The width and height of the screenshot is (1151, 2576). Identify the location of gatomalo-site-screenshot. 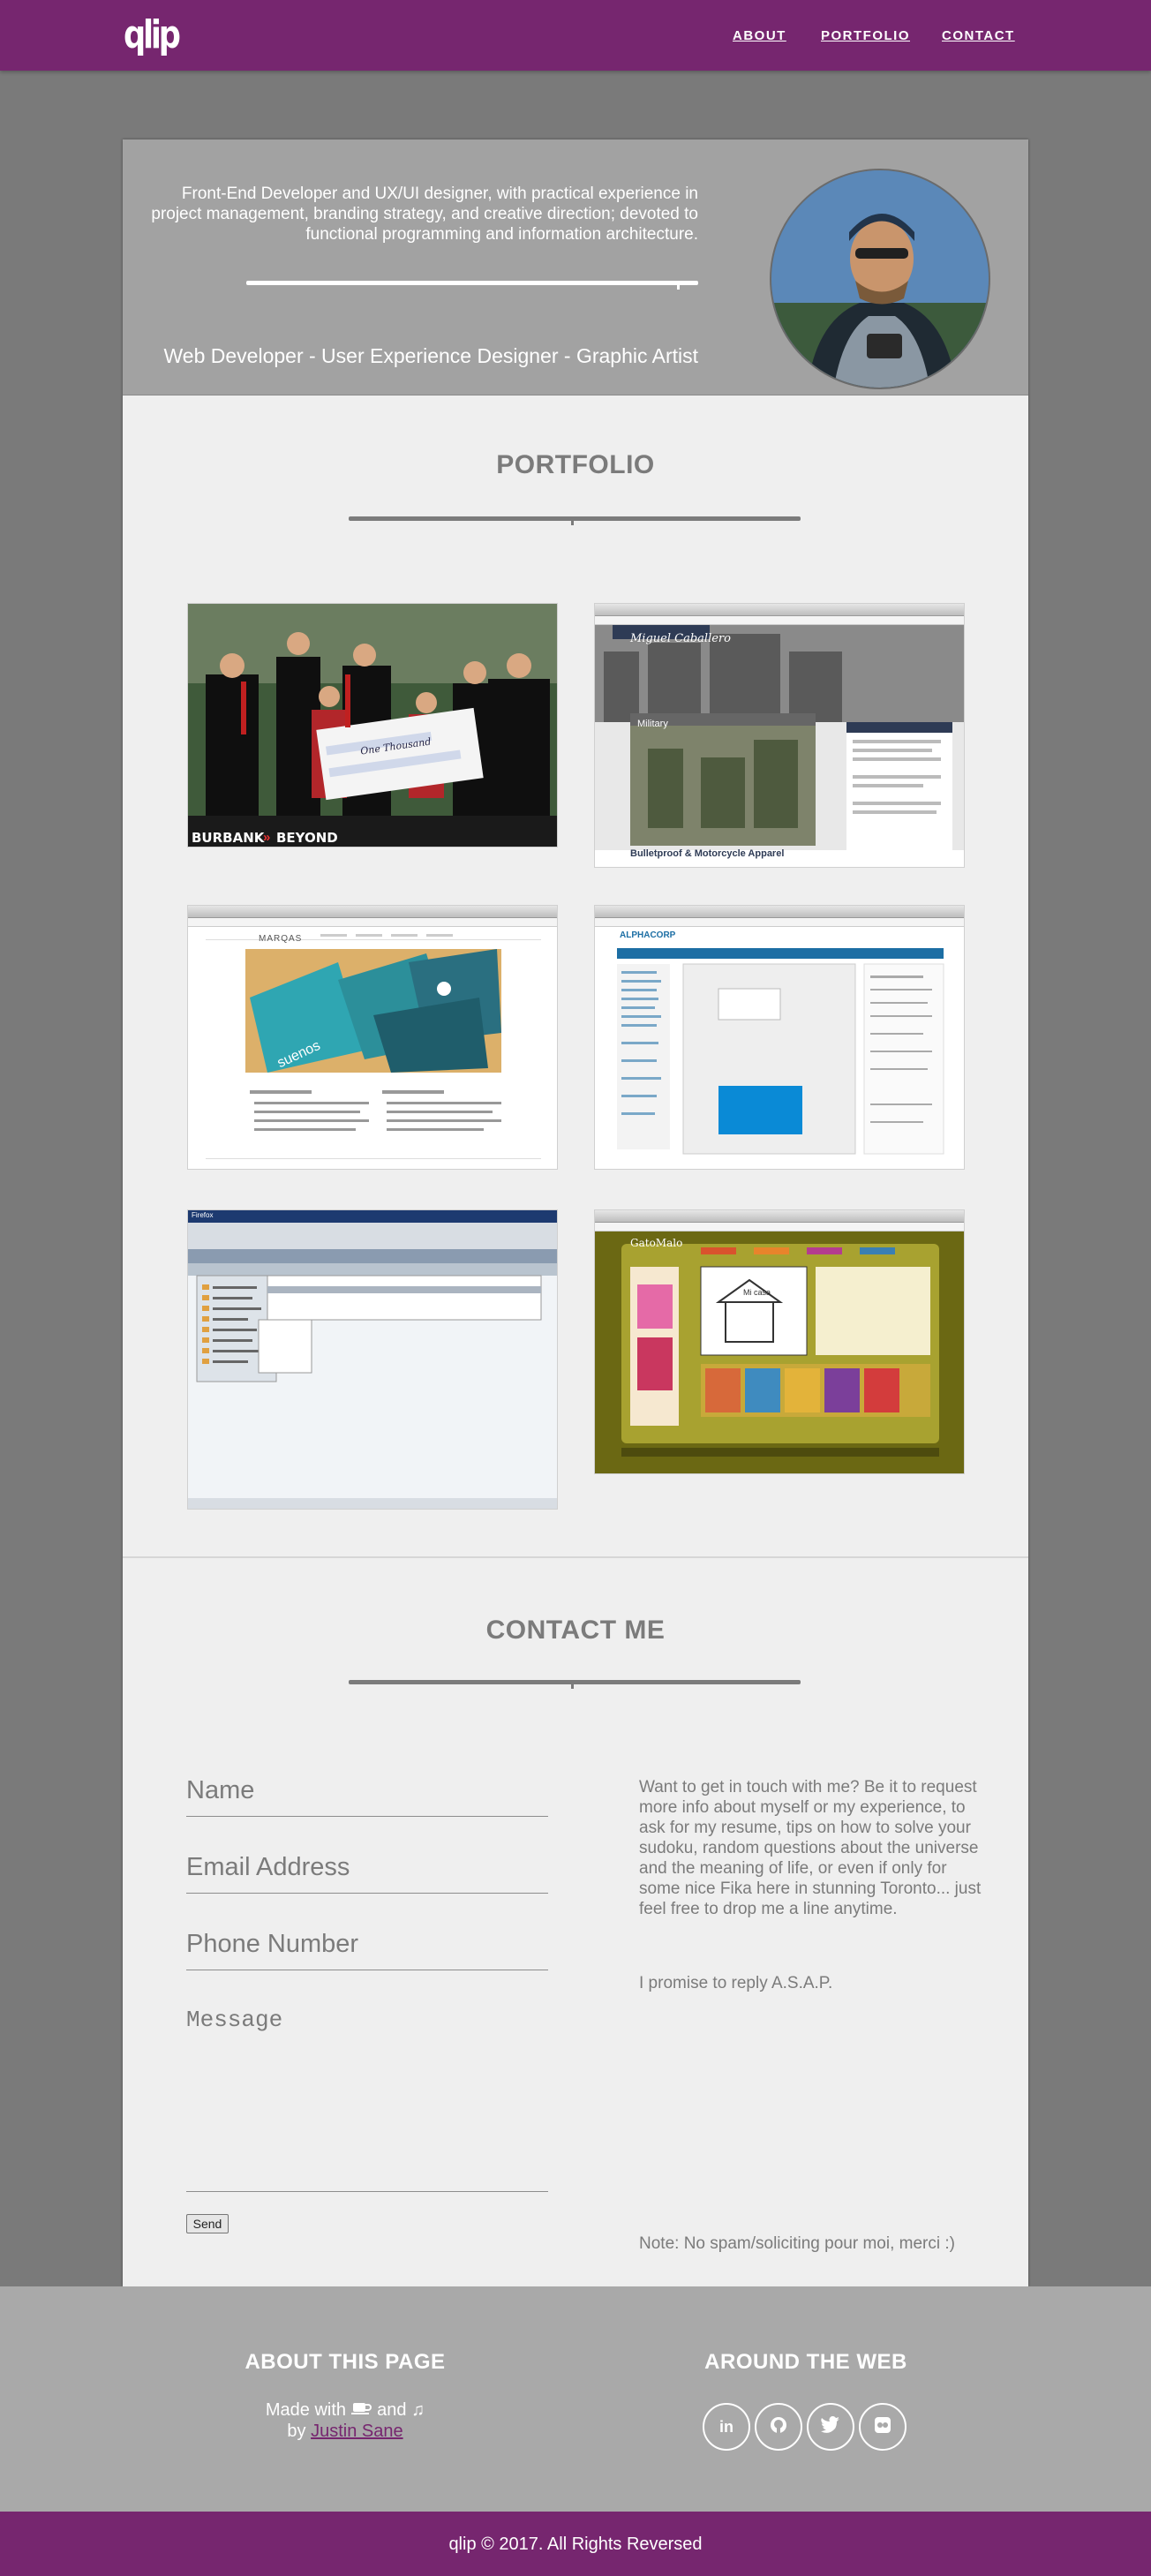
(779, 1353).